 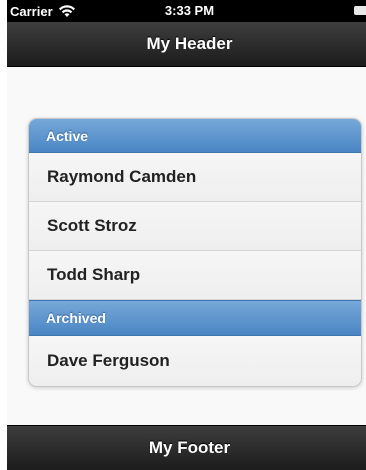 What do you see at coordinates (108, 360) in the screenshot?
I see `list-item-label: Dave Ferguson` at bounding box center [108, 360].